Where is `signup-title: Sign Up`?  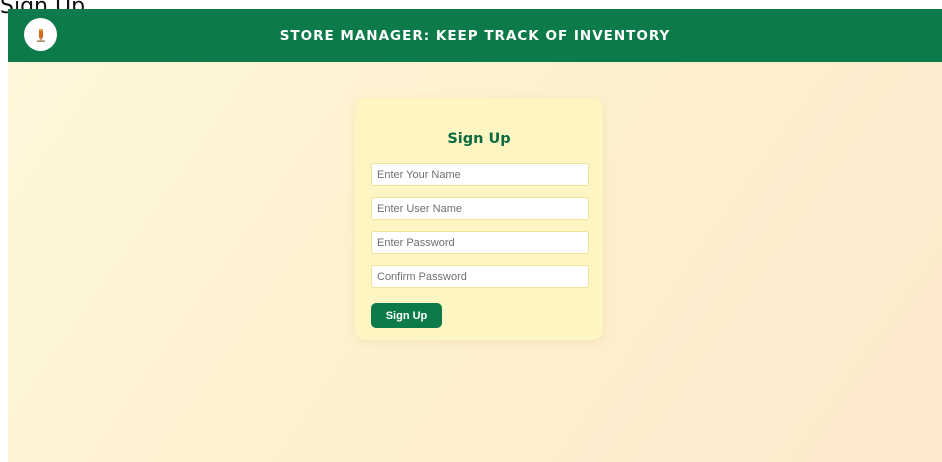 signup-title: Sign Up is located at coordinates (479, 139).